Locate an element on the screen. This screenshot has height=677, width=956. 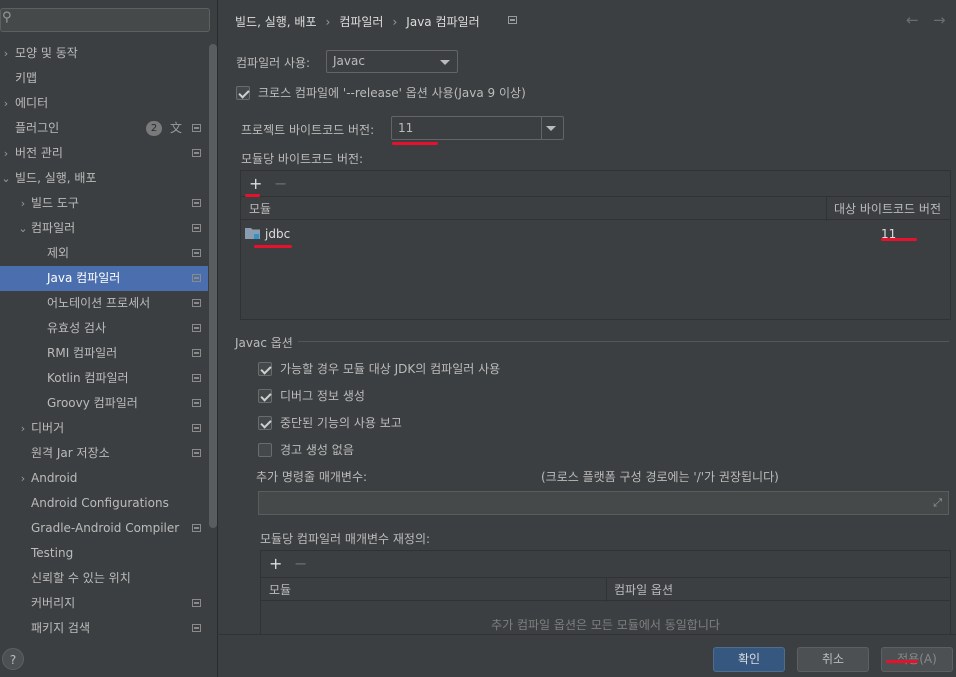
sidebar-item: › 빌드 도구 is located at coordinates (104, 203).